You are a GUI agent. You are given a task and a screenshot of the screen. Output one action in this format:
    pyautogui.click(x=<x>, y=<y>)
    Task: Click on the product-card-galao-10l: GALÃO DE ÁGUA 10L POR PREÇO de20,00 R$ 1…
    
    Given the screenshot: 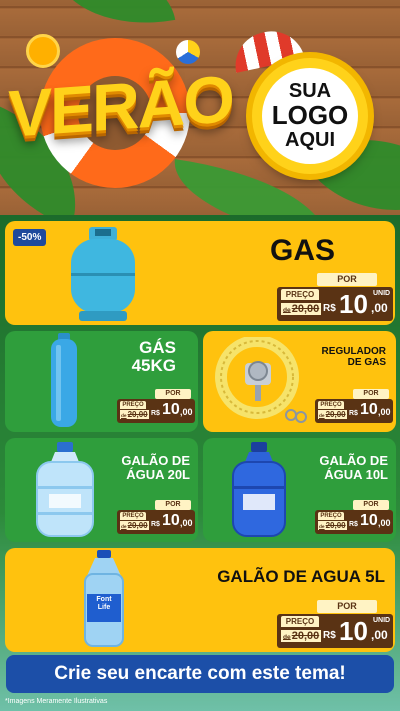 What is the action you would take?
    pyautogui.click(x=299, y=490)
    